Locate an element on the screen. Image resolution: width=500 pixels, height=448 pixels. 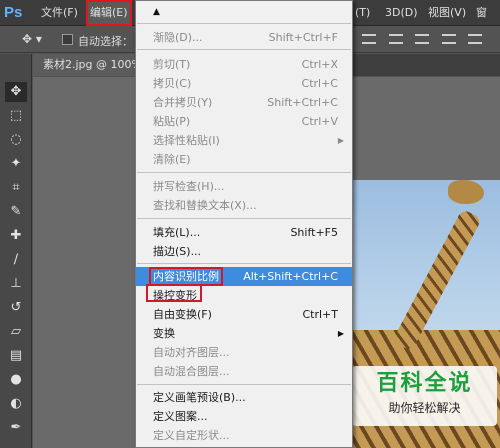
watermark-title: 百科全说 is located at coordinates (424, 383).